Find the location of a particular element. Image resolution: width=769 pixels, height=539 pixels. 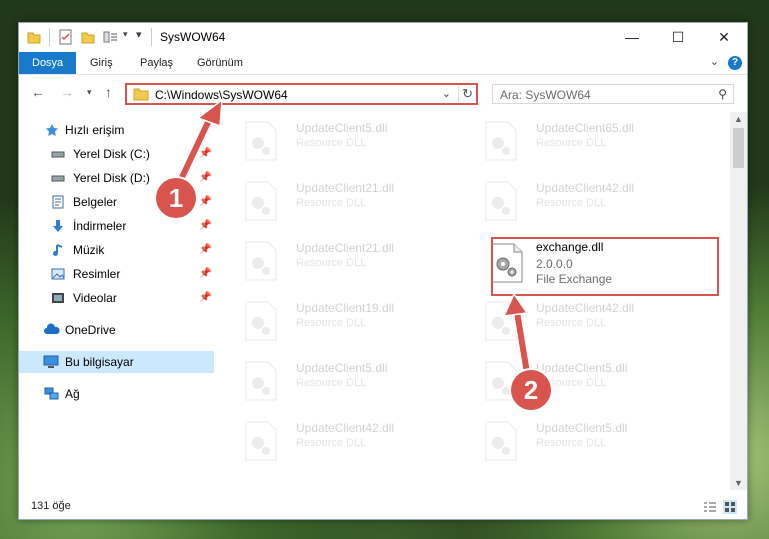

tab-gorunum: Görünüm is located at coordinates (220, 63).